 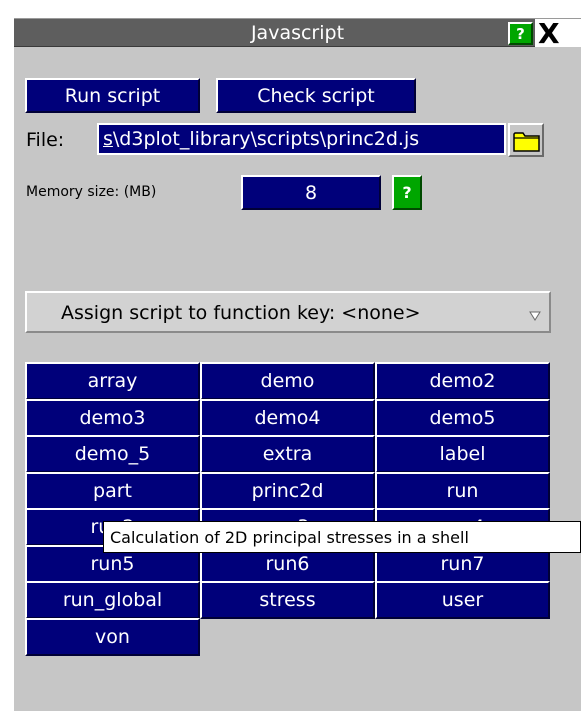 What do you see at coordinates (91, 192) in the screenshot?
I see `memory-size-label: Memory size: (MB)` at bounding box center [91, 192].